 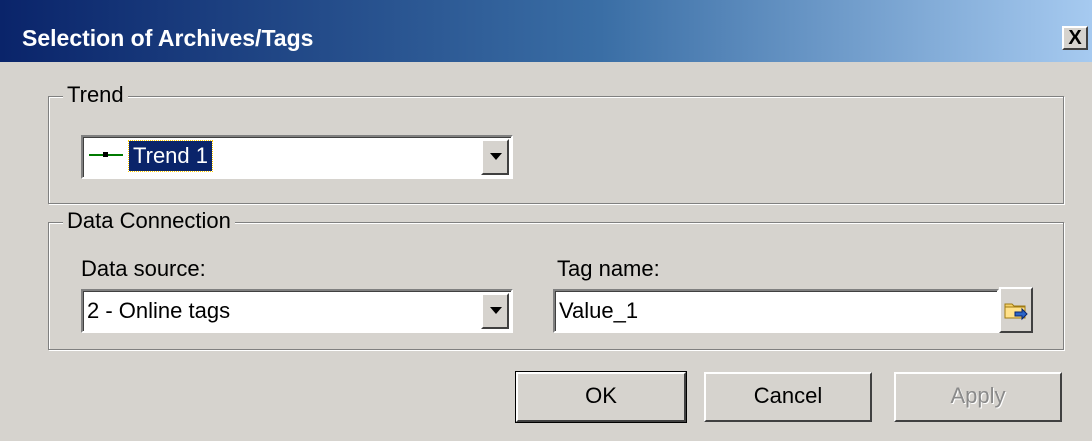 What do you see at coordinates (788, 397) in the screenshot?
I see `cancel-button: Cancel` at bounding box center [788, 397].